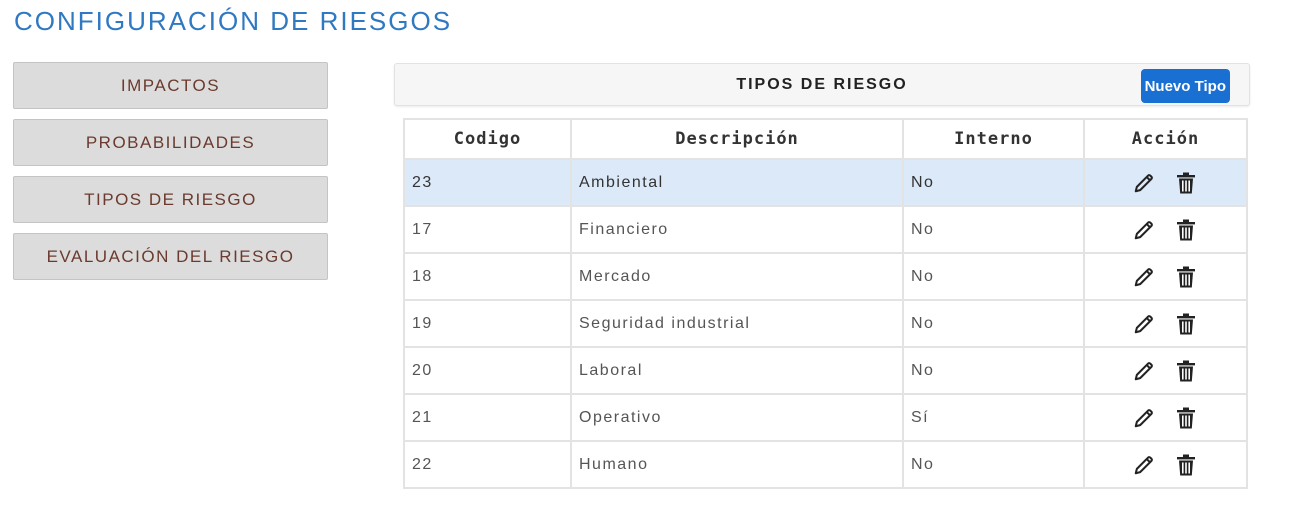 Image resolution: width=1305 pixels, height=522 pixels. Describe the element at coordinates (737, 371) in the screenshot. I see `cell-descripcion: Laboral` at that location.